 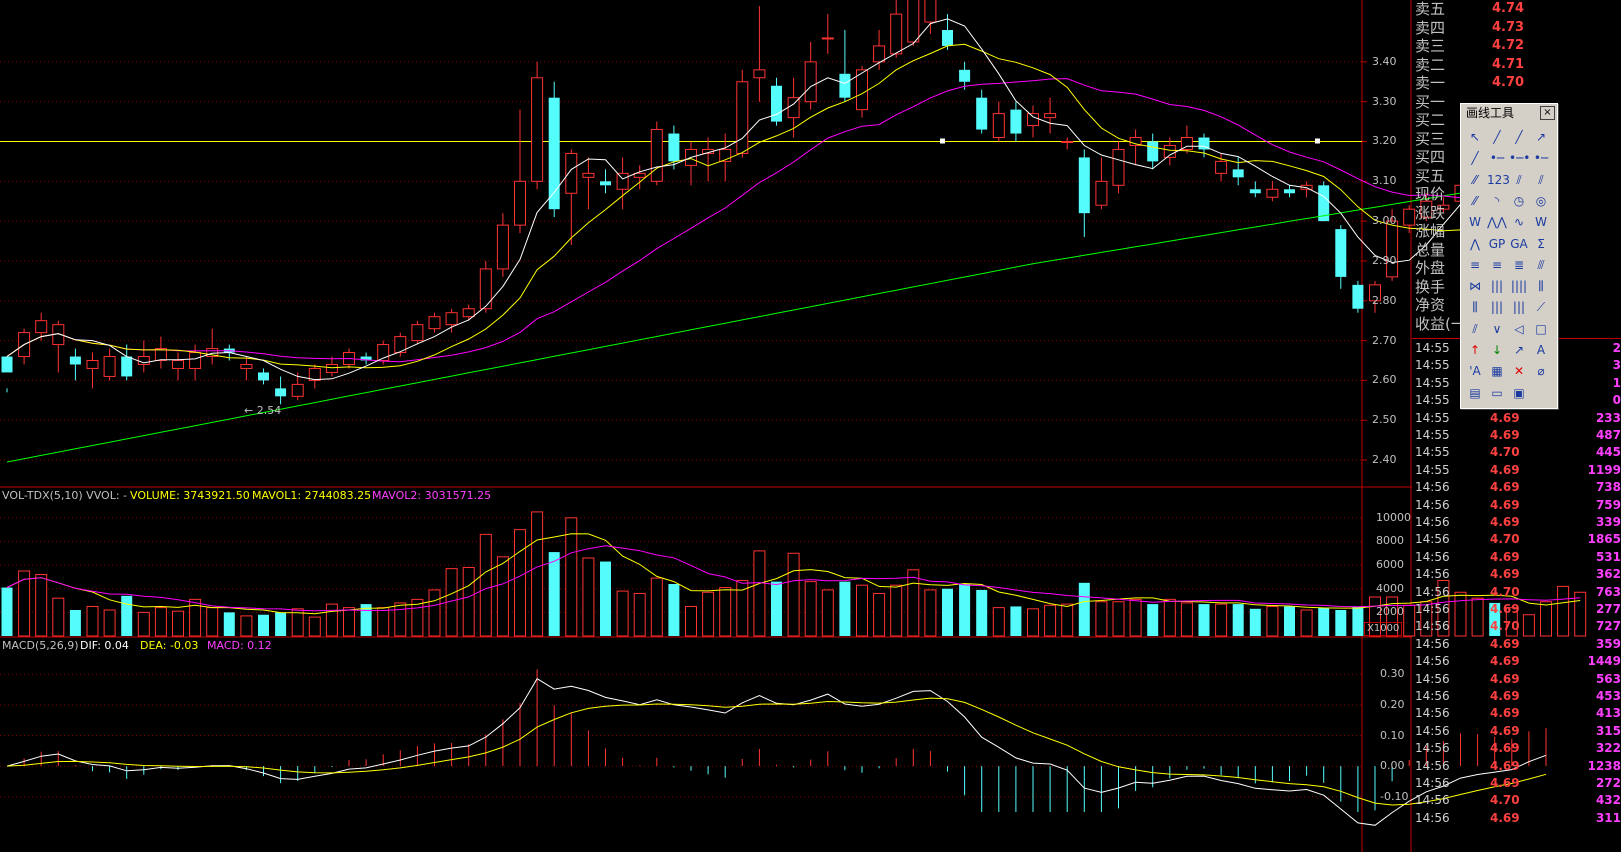 I want to click on drawing-tool-button: ✕, so click(x=1519, y=371).